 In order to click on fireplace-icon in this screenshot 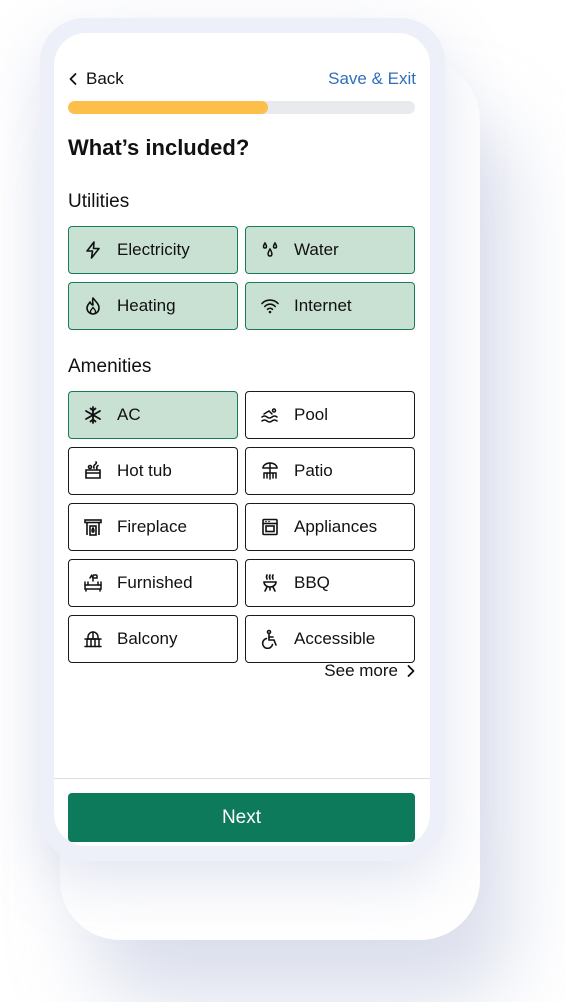, I will do `click(93, 527)`.